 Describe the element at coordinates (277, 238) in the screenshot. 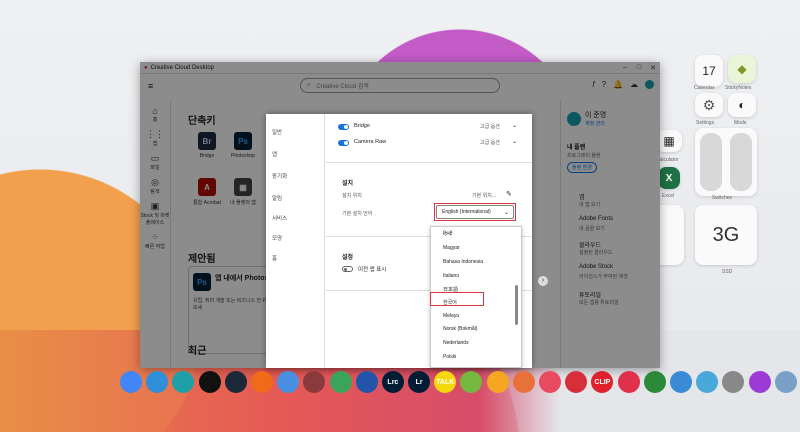

I see `pref-nav-appearance: 모양` at that location.